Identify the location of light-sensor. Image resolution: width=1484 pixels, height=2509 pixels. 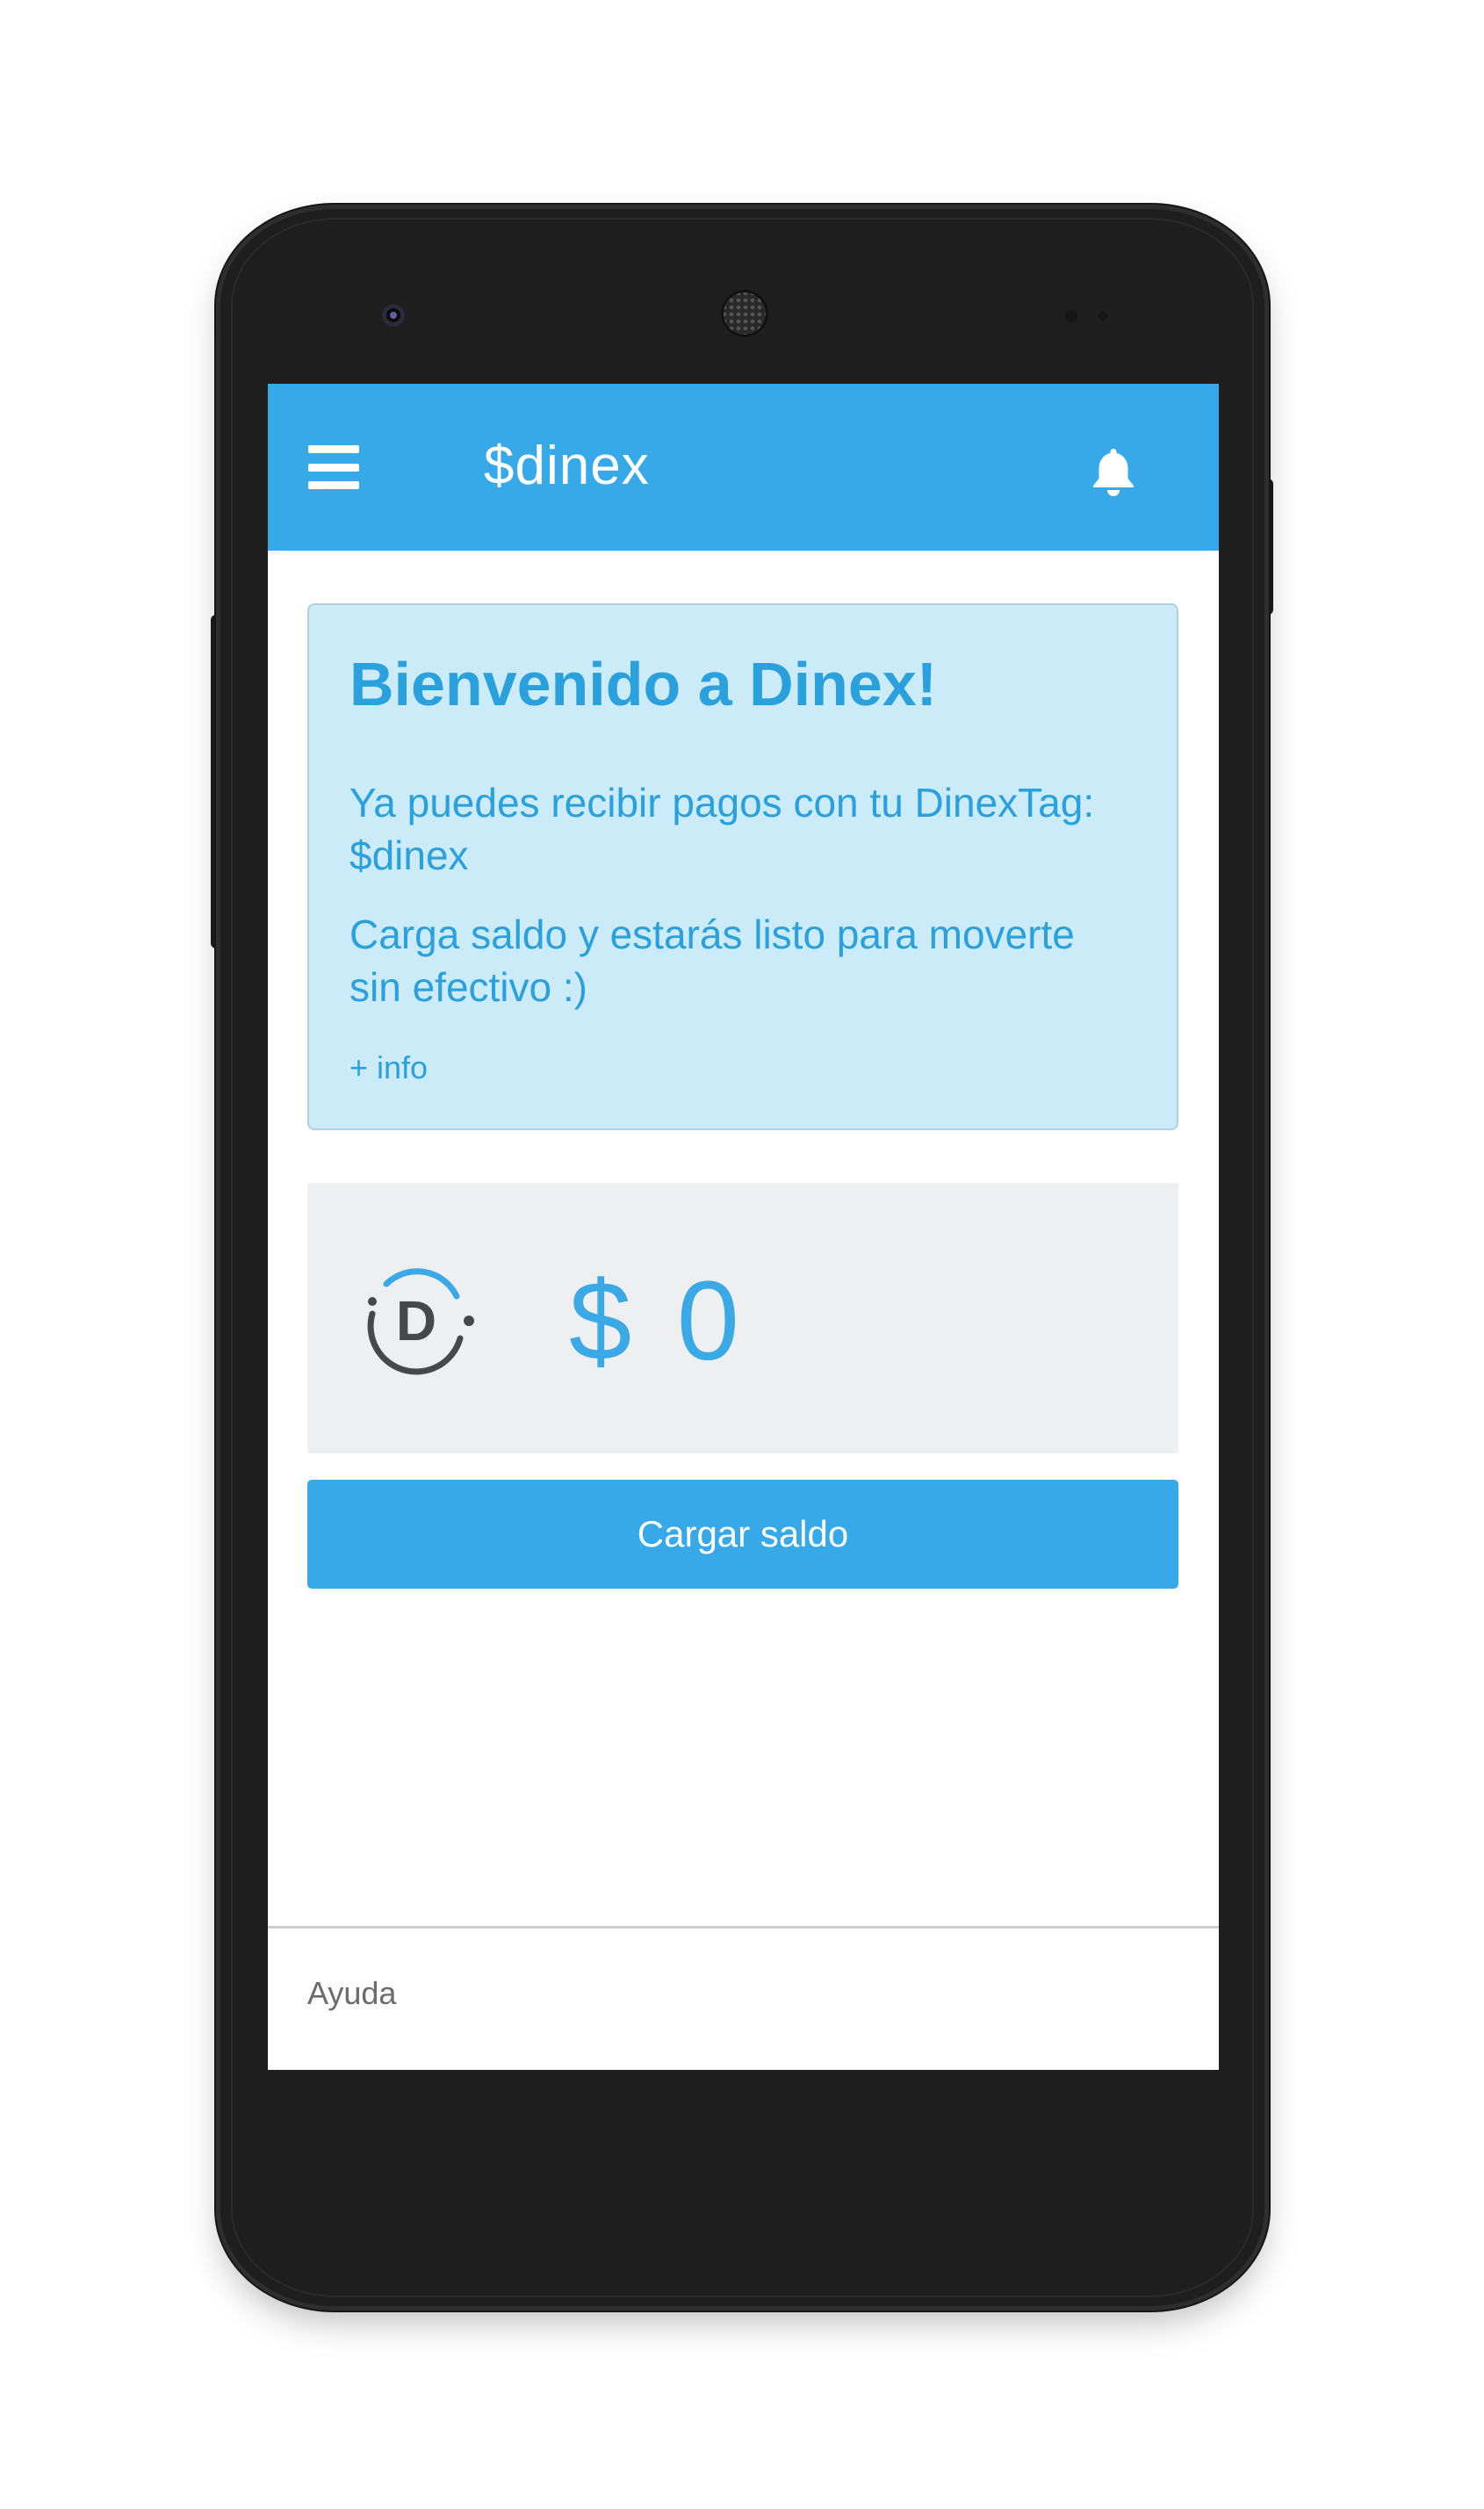
(1103, 316).